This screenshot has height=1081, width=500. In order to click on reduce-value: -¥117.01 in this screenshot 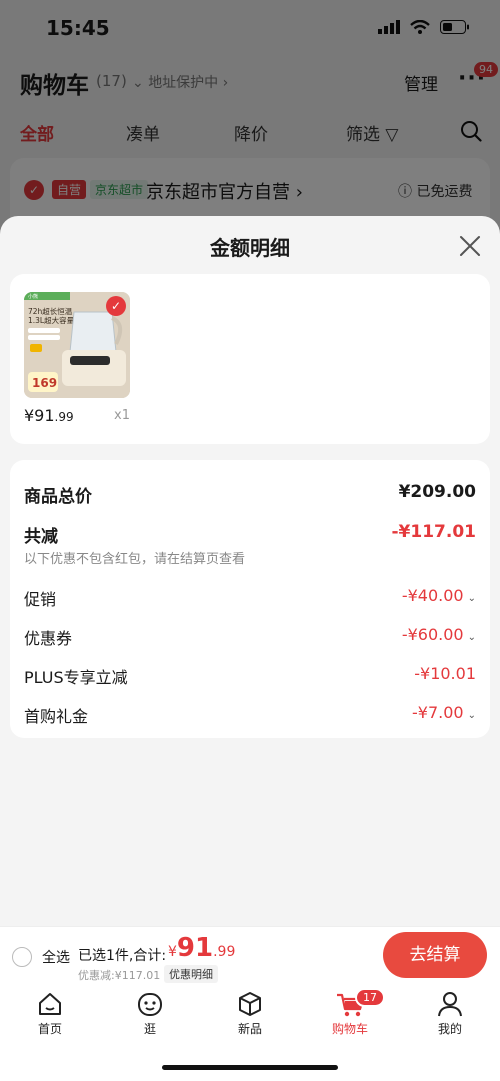, I will do `click(434, 532)`.